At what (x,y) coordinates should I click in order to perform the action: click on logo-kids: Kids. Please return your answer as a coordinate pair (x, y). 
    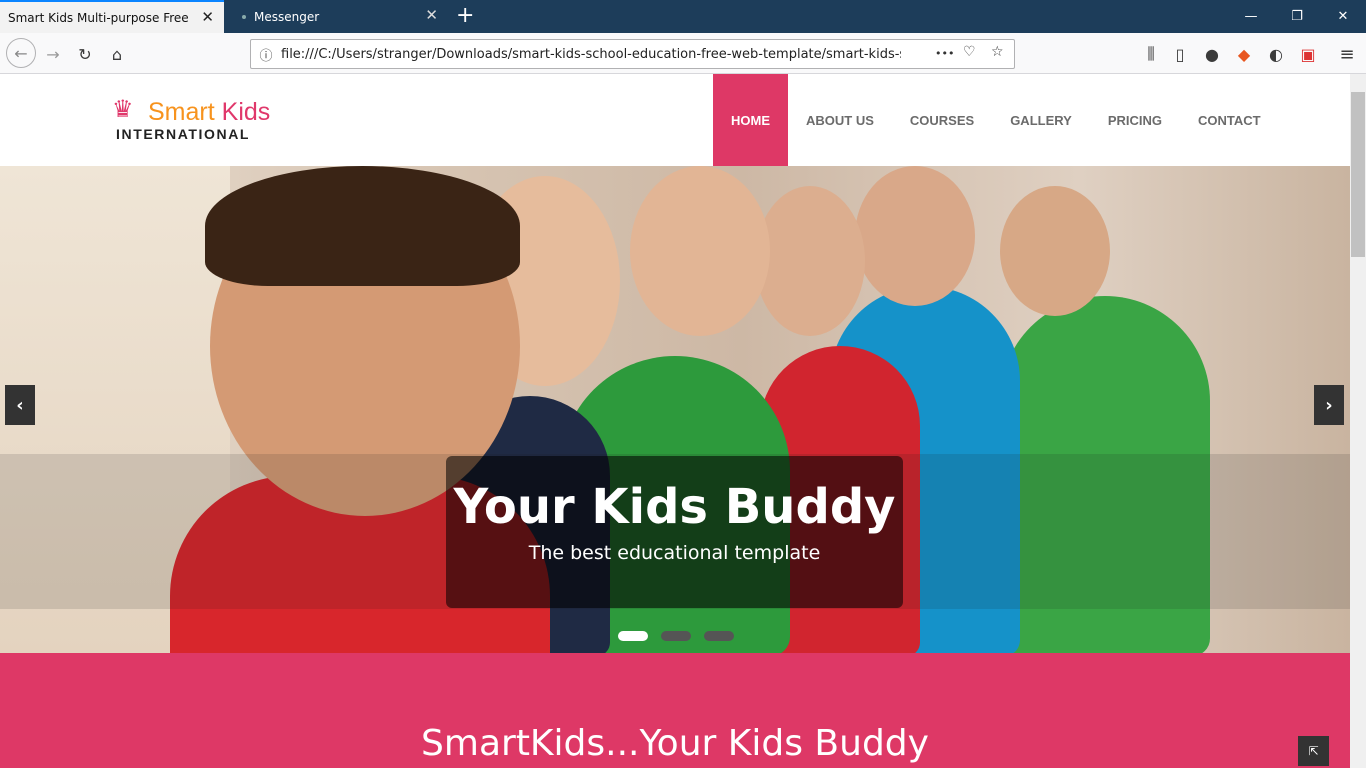
    Looking at the image, I should click on (246, 112).